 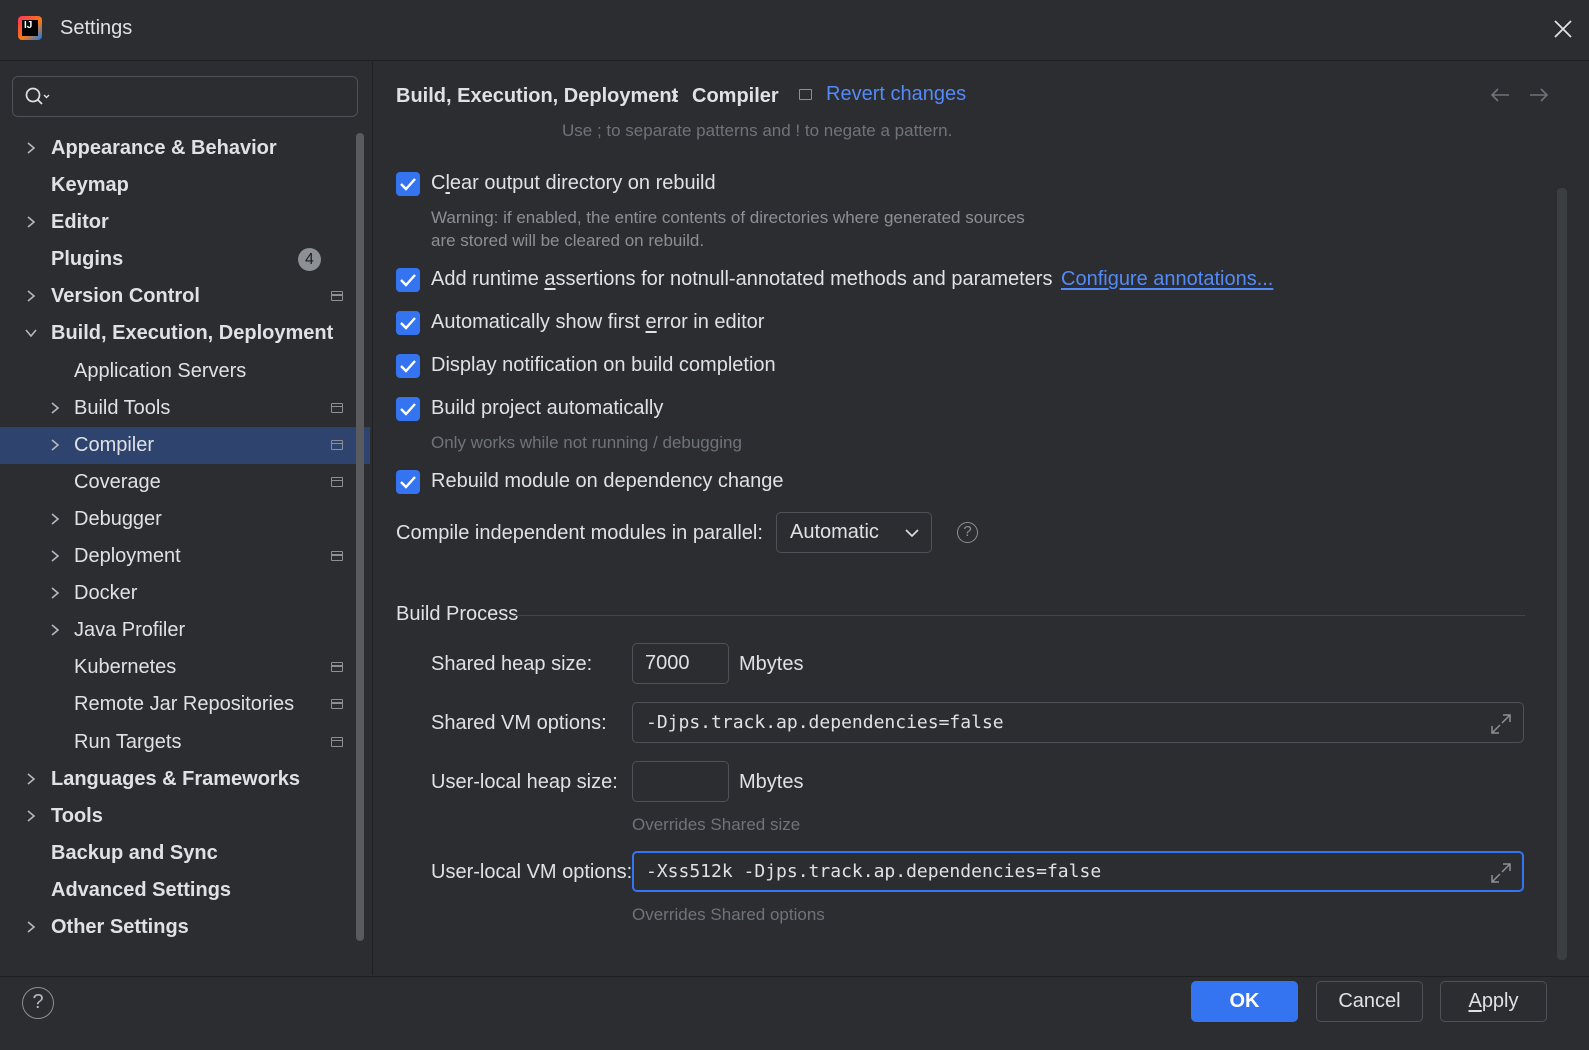 What do you see at coordinates (519, 723) in the screenshot?
I see `shared-vm-label: Shared VM options:` at bounding box center [519, 723].